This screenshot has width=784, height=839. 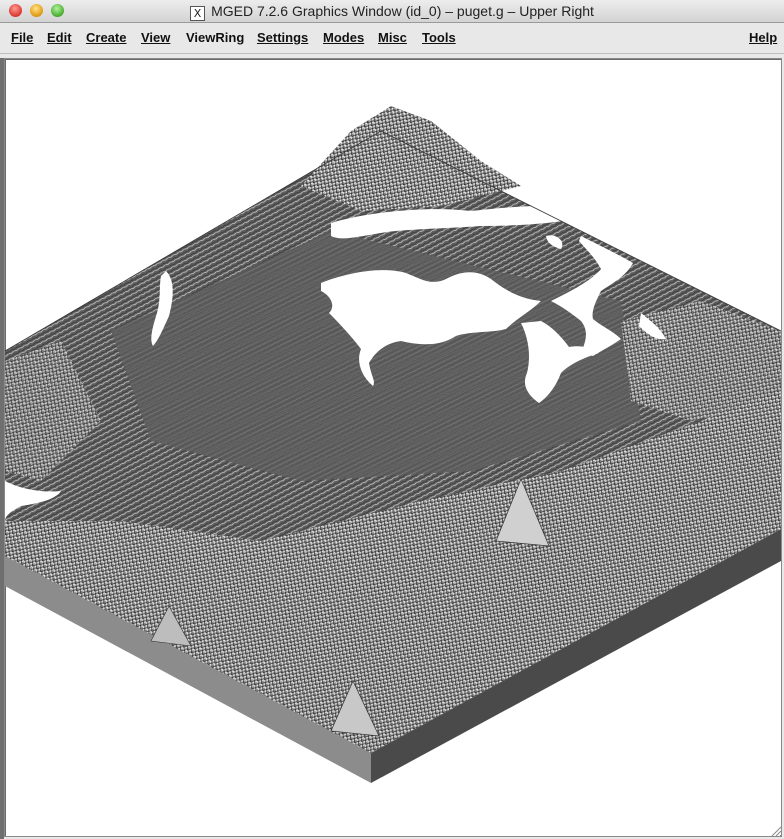 I want to click on menu-file-label: File, so click(x=22, y=37).